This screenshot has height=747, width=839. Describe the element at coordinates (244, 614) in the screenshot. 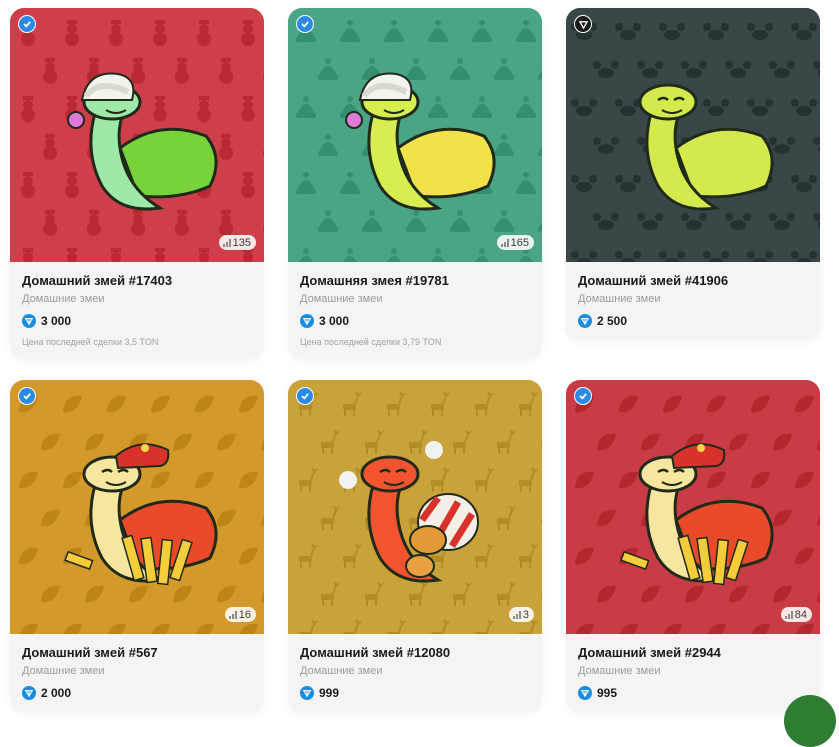

I see `owners-count: 16` at that location.